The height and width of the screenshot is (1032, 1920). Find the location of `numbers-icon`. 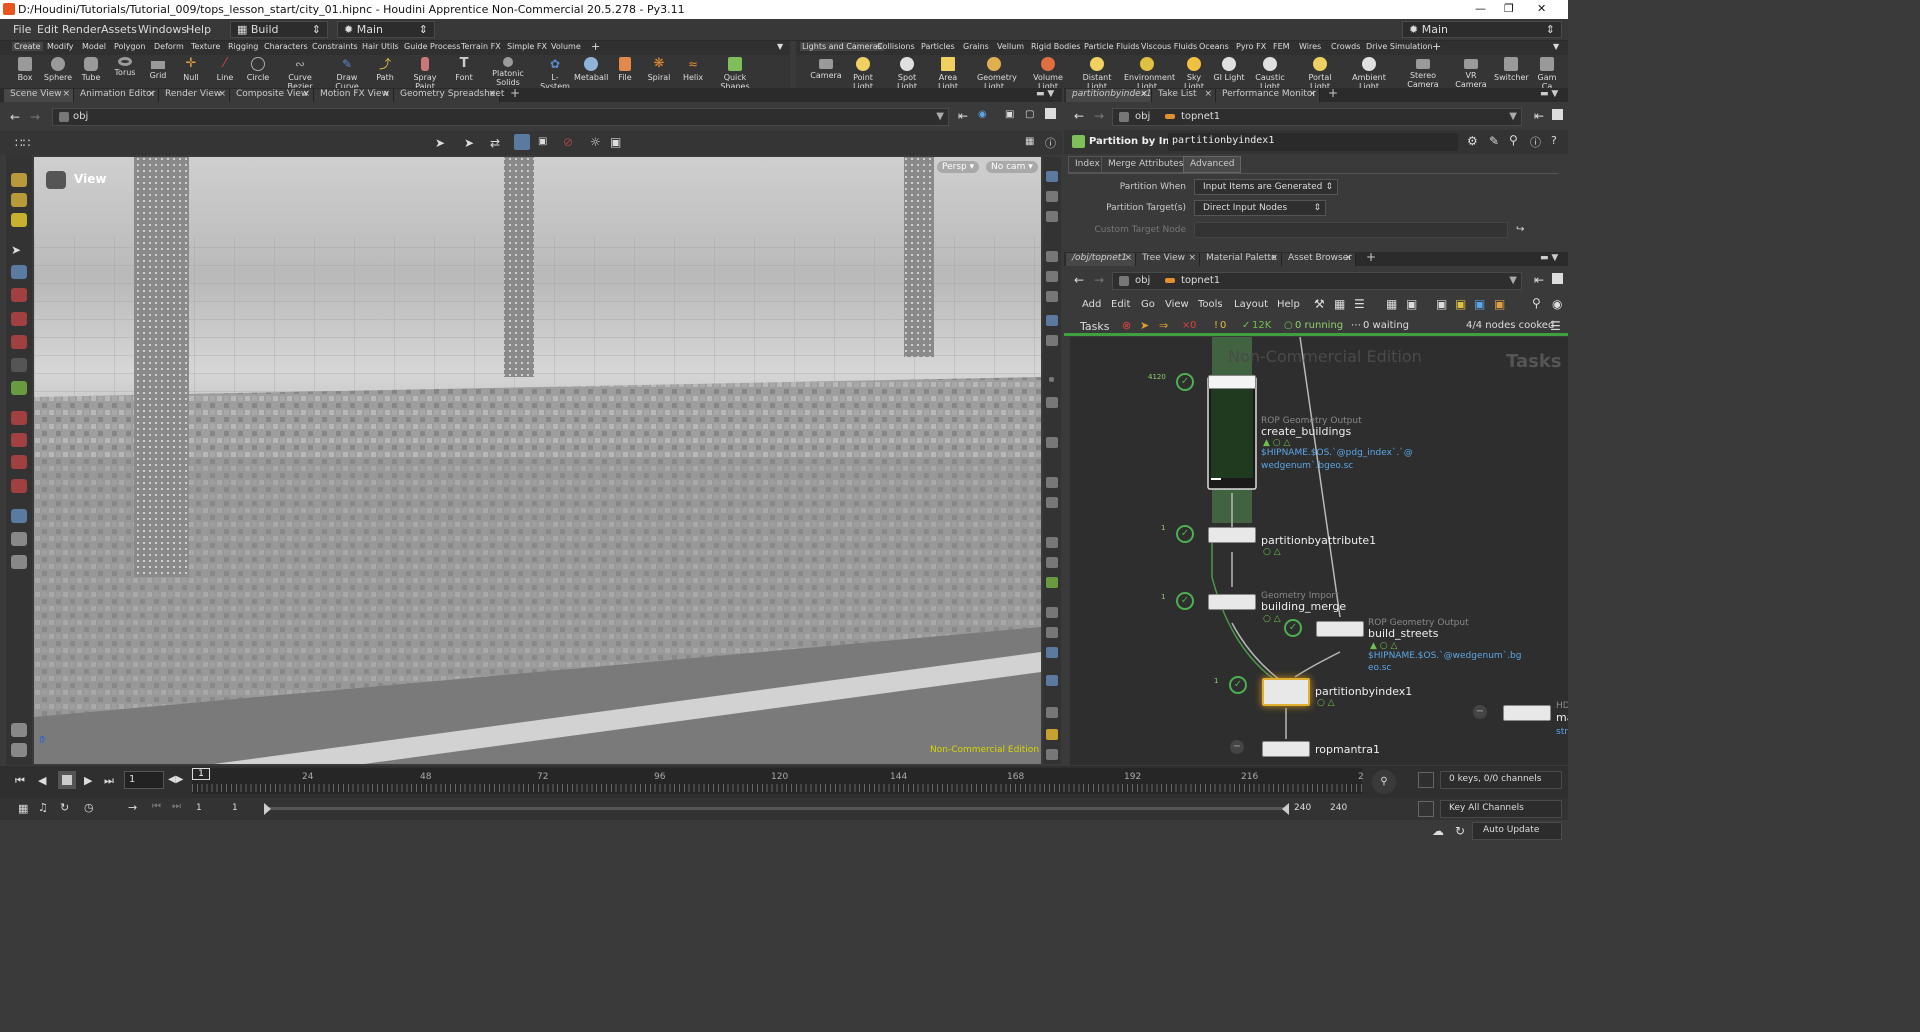

numbers-icon is located at coordinates (1052, 442).